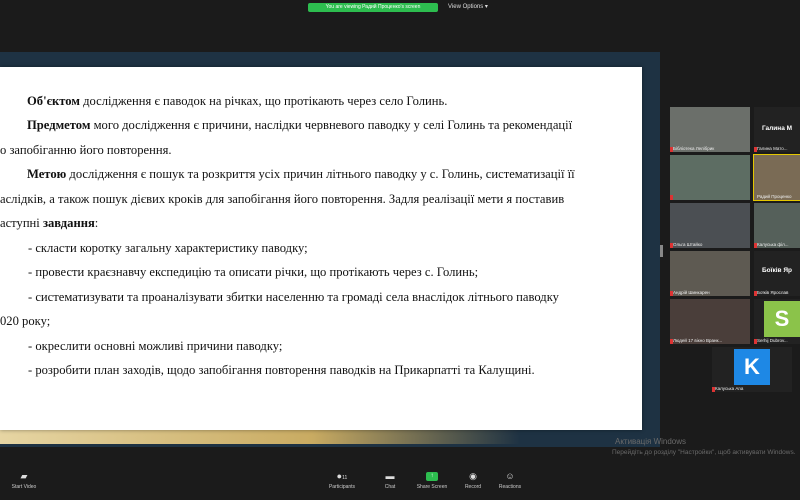 The width and height of the screenshot is (800, 500). What do you see at coordinates (782, 319) in the screenshot?
I see `avatar: S` at bounding box center [782, 319].